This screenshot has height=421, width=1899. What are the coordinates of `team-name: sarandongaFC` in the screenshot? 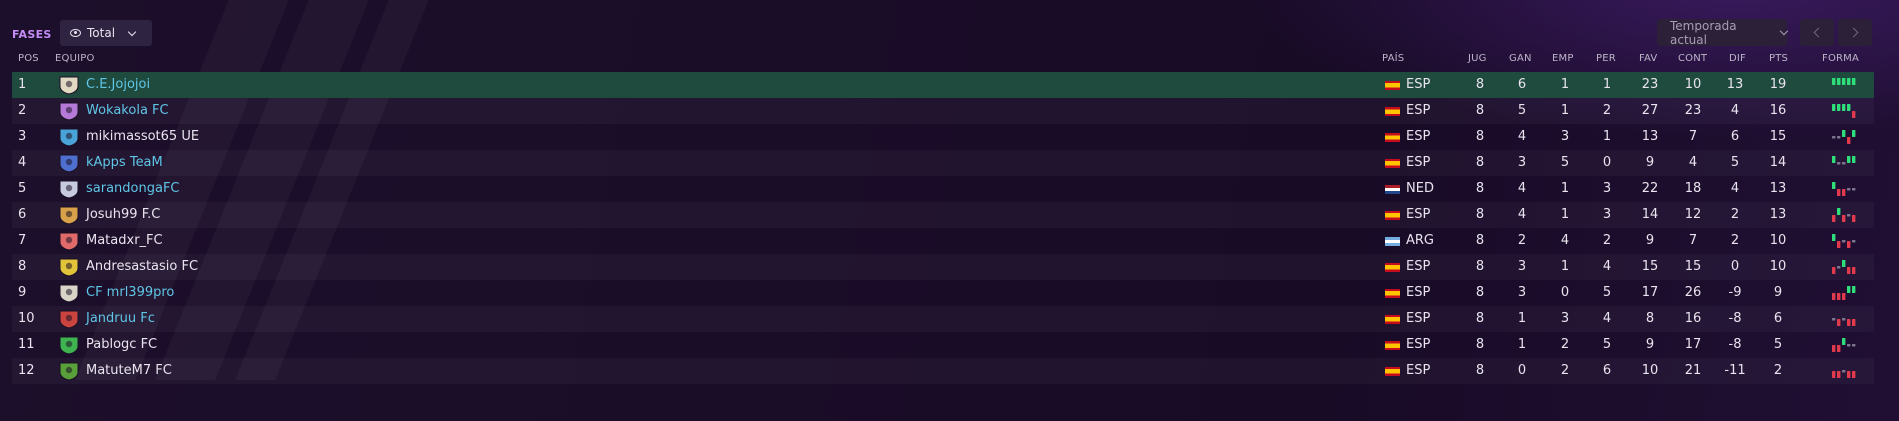 It's located at (133, 189).